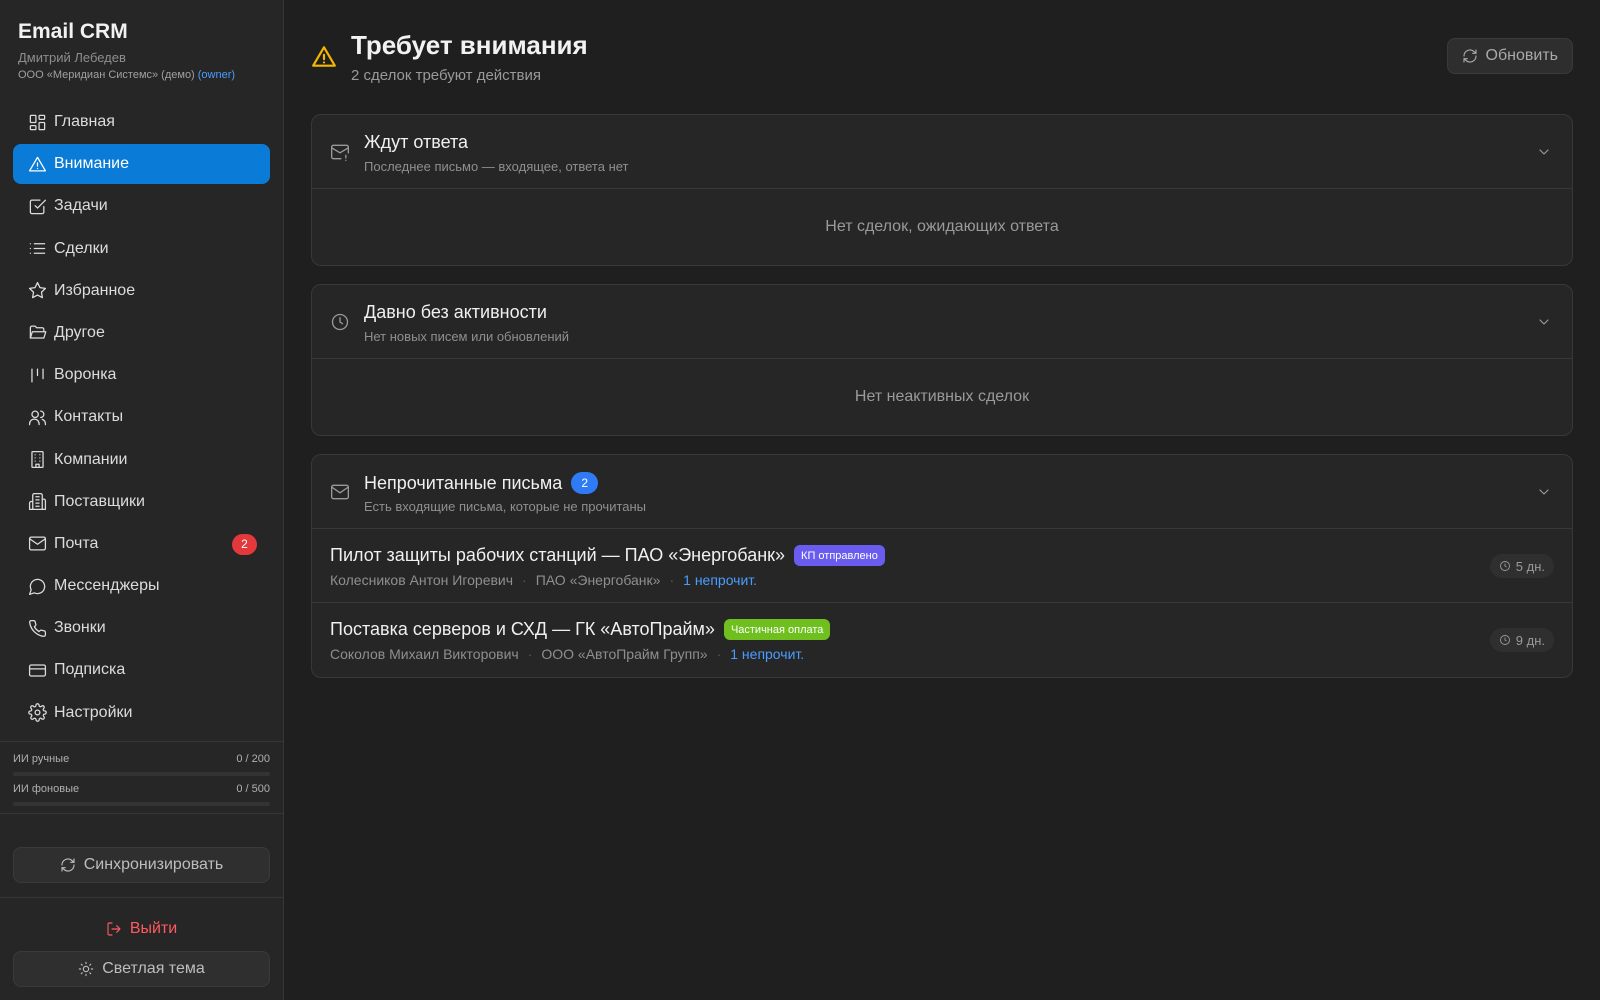  Describe the element at coordinates (585, 483) in the screenshot. I see `count-badge: 2` at that location.